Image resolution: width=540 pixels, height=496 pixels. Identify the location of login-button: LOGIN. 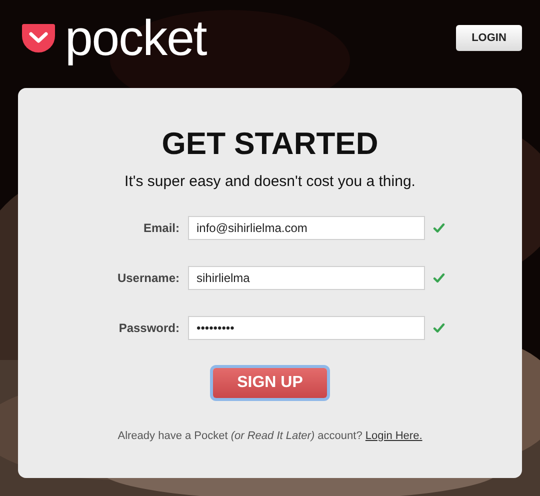
(489, 38).